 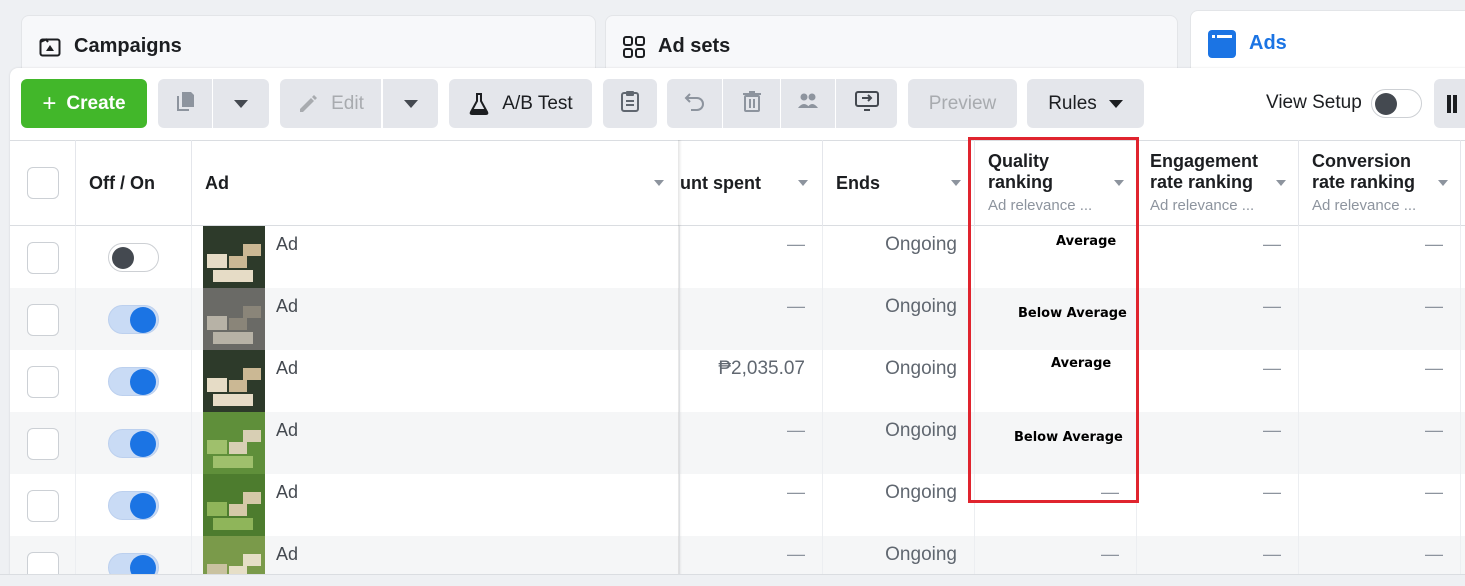 I want to click on trash-icon, so click(x=752, y=104).